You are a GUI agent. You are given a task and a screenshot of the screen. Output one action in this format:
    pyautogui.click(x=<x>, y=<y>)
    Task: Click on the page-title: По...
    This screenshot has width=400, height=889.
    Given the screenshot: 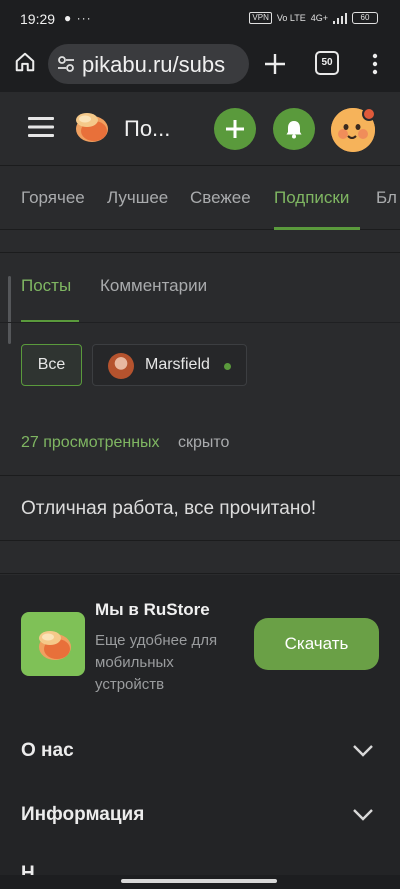 What is the action you would take?
    pyautogui.click(x=147, y=128)
    